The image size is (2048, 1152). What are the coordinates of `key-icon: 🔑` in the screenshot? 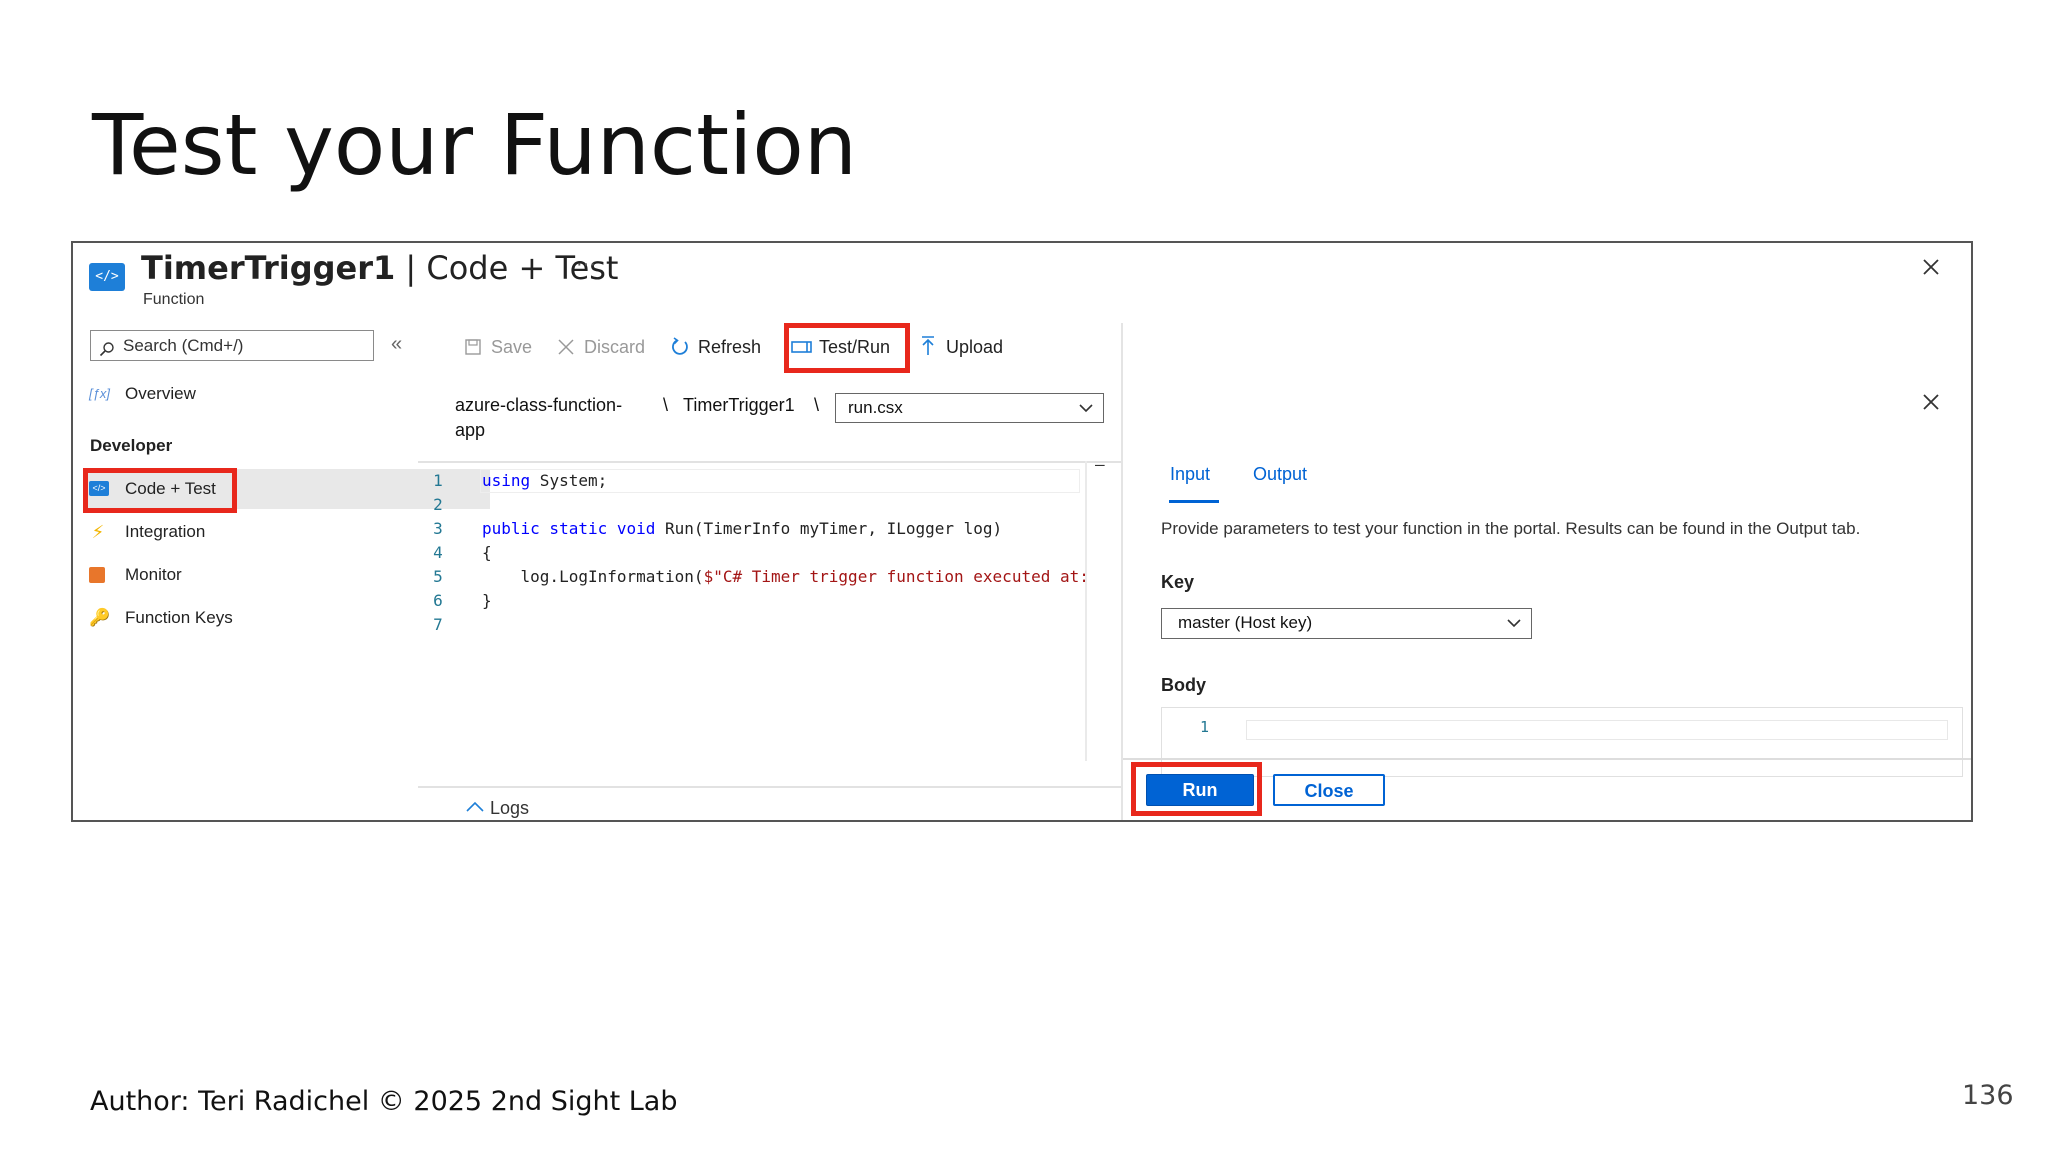 It's located at (100, 617).